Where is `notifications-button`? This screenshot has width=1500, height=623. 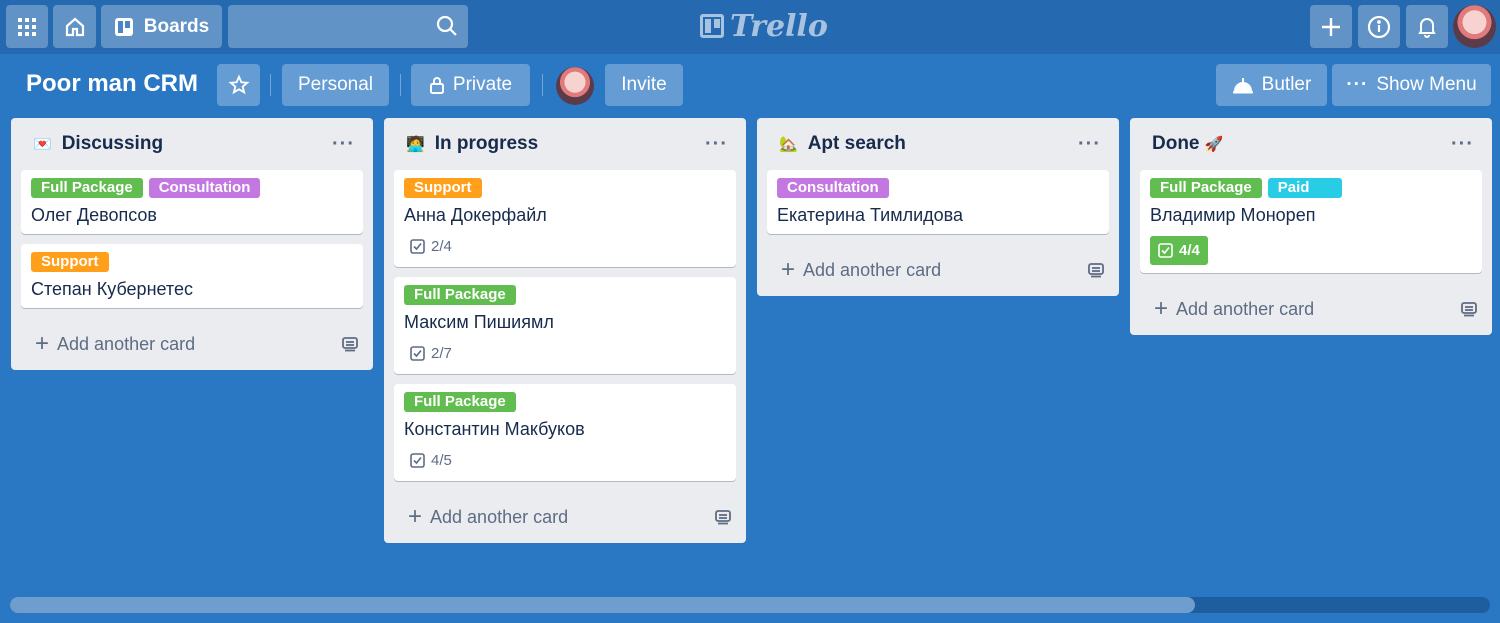
notifications-button is located at coordinates (1427, 26).